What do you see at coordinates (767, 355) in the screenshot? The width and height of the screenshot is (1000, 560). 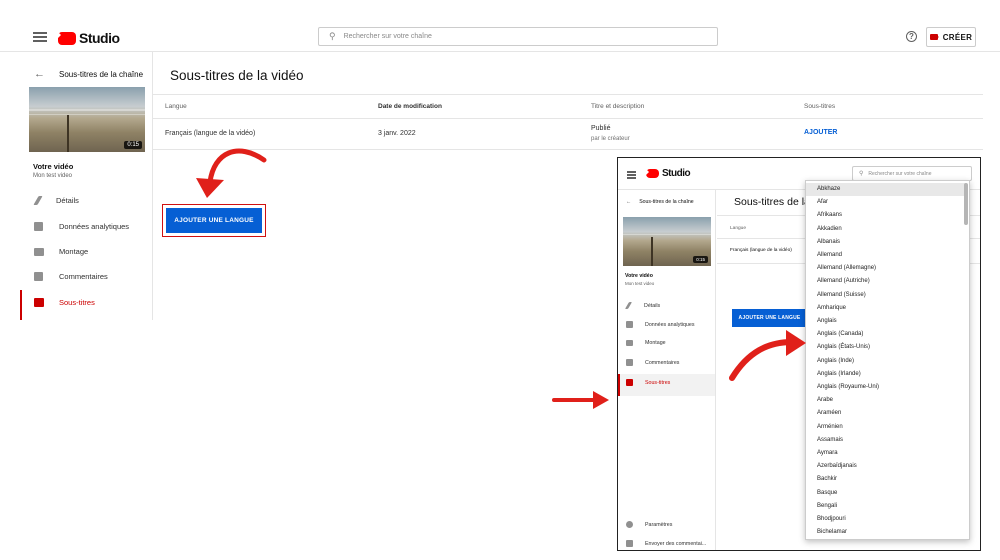 I see `arrow-to-dropdown` at bounding box center [767, 355].